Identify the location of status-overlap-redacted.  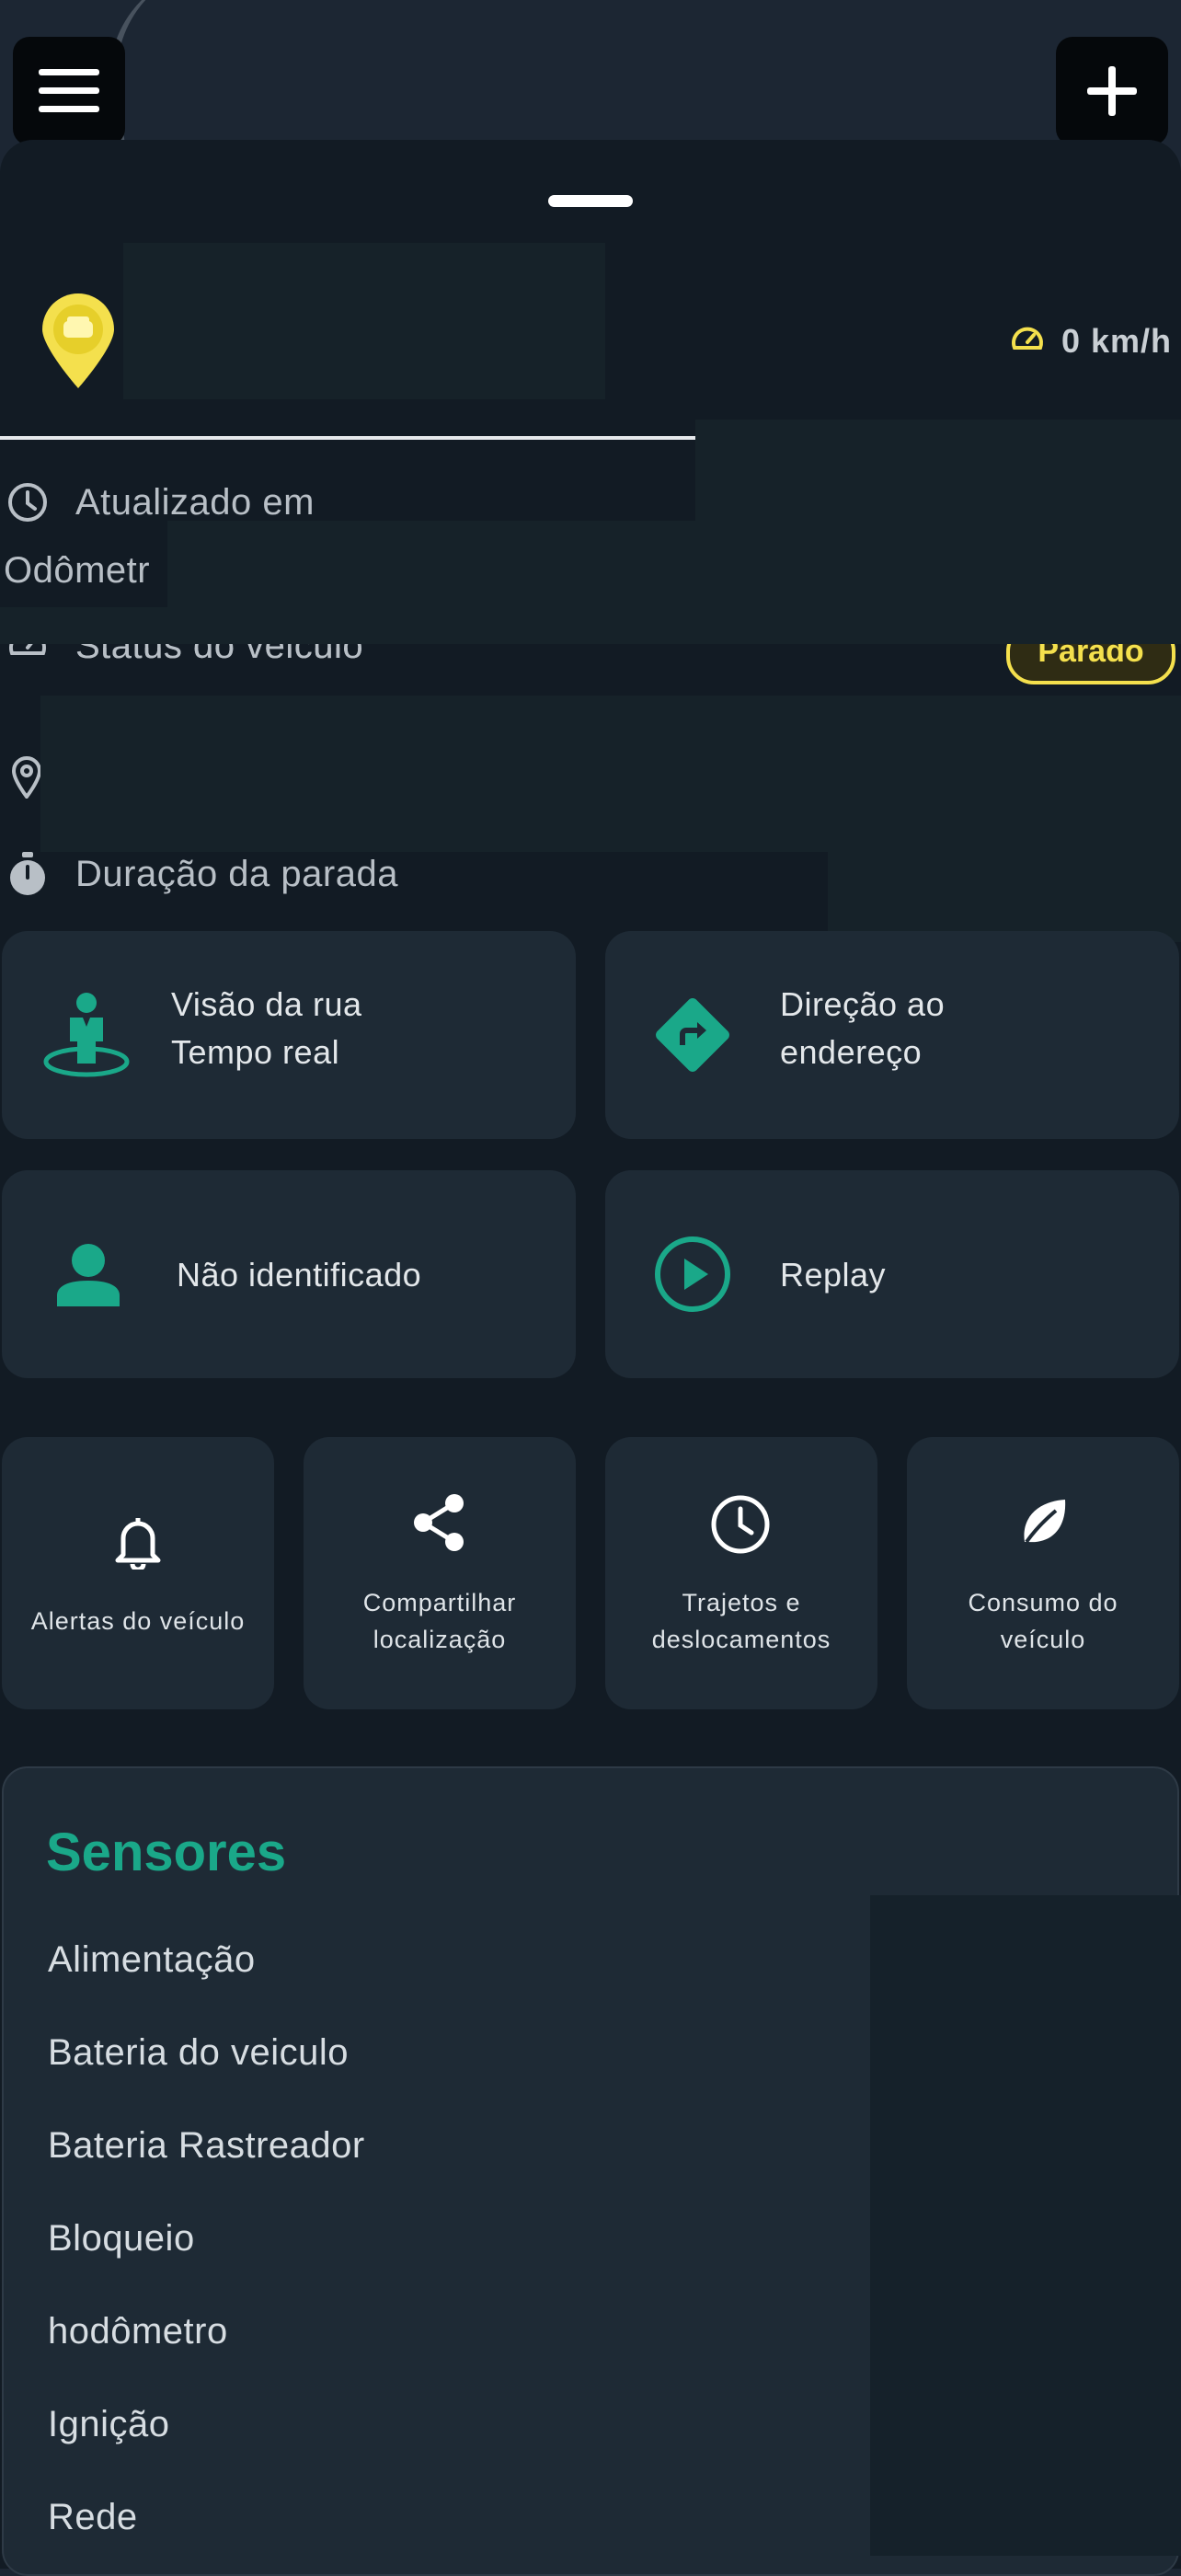
(590, 625).